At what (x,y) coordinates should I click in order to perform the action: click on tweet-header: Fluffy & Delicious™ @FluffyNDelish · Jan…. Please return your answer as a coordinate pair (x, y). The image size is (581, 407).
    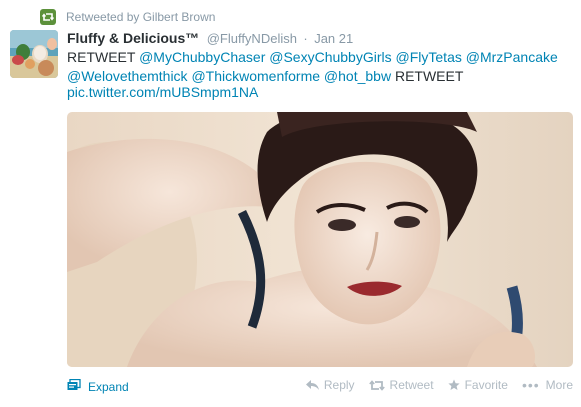
    Looking at the image, I should click on (210, 38).